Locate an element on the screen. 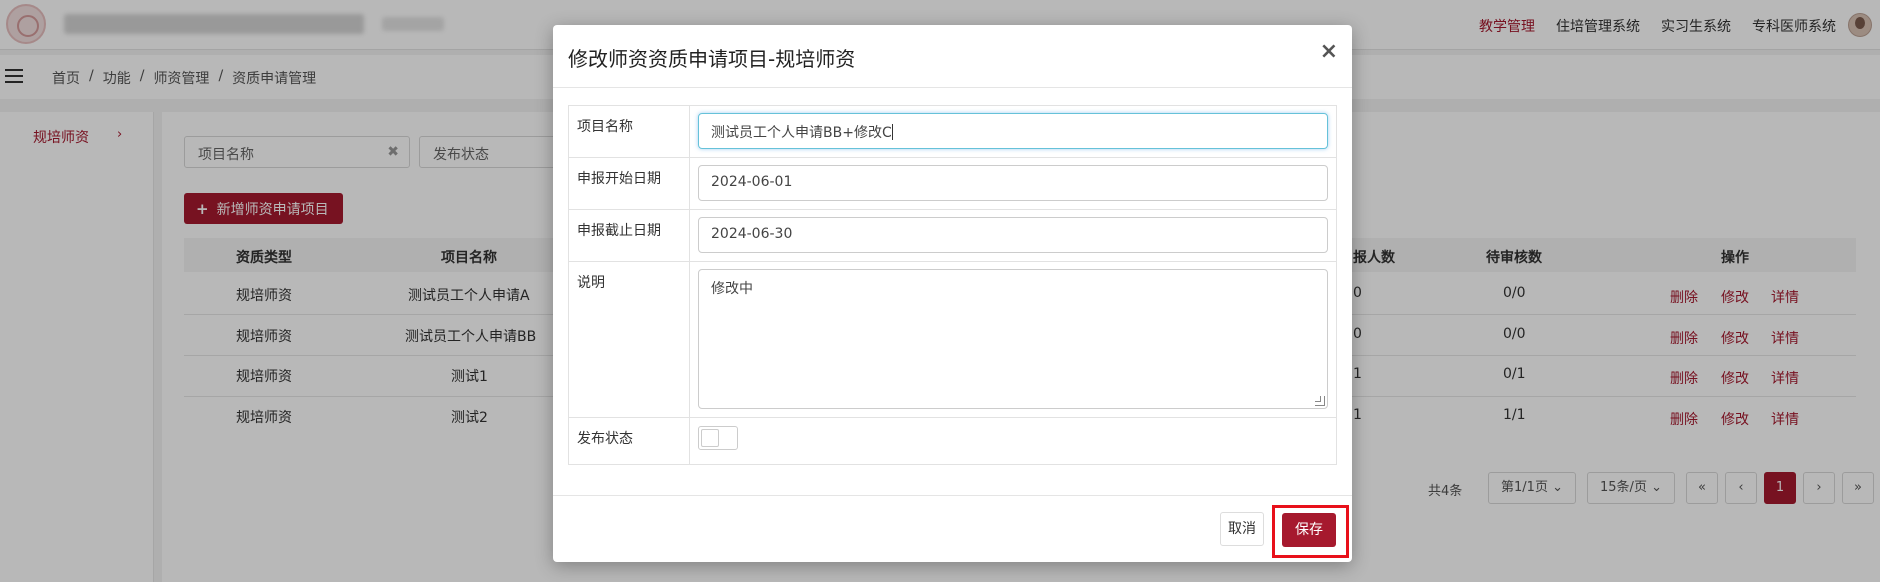 The height and width of the screenshot is (582, 1880). close-icon: × is located at coordinates (1329, 51).